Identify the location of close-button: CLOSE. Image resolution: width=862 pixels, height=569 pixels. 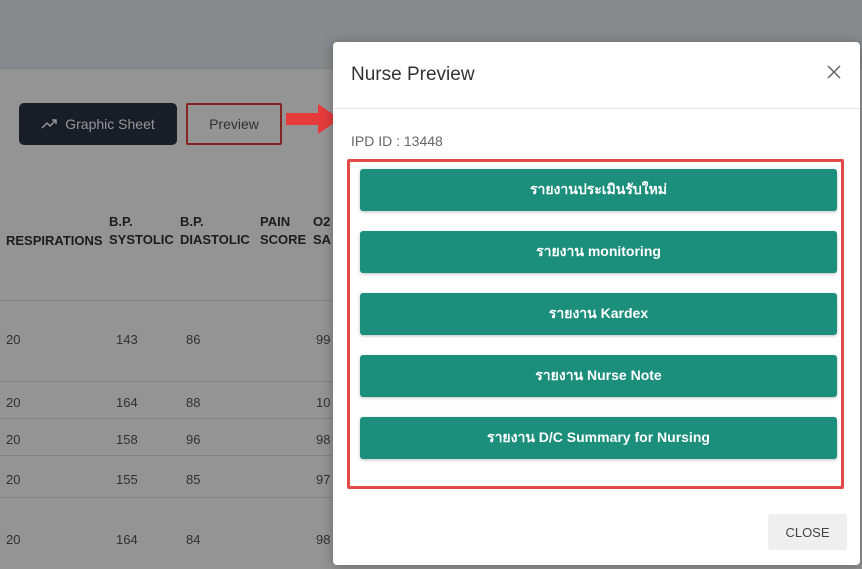
(807, 532).